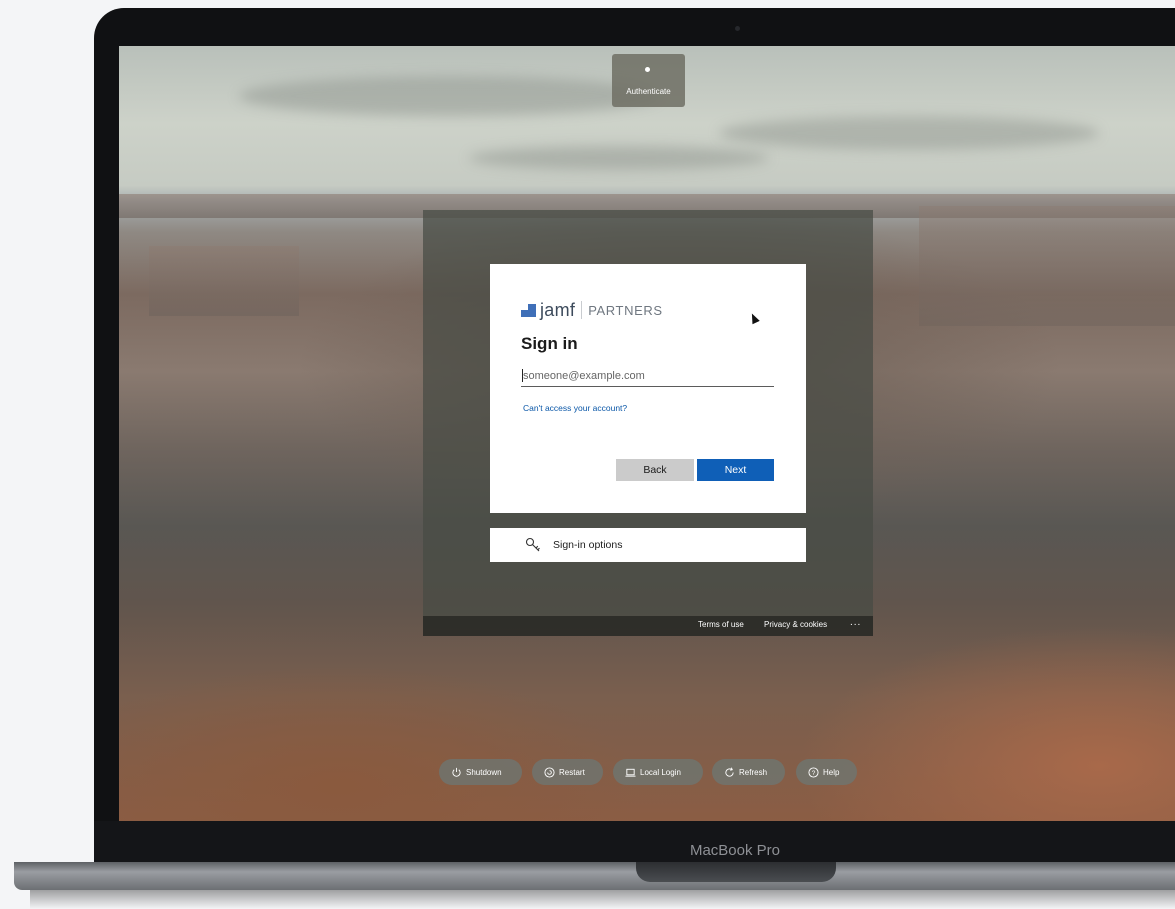 This screenshot has height=909, width=1175. I want to click on help-icon: ?, so click(813, 772).